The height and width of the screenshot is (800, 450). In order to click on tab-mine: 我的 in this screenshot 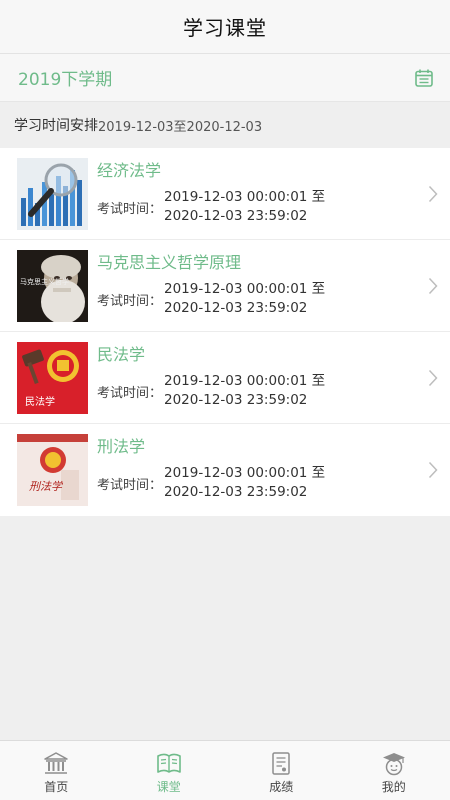, I will do `click(394, 770)`.